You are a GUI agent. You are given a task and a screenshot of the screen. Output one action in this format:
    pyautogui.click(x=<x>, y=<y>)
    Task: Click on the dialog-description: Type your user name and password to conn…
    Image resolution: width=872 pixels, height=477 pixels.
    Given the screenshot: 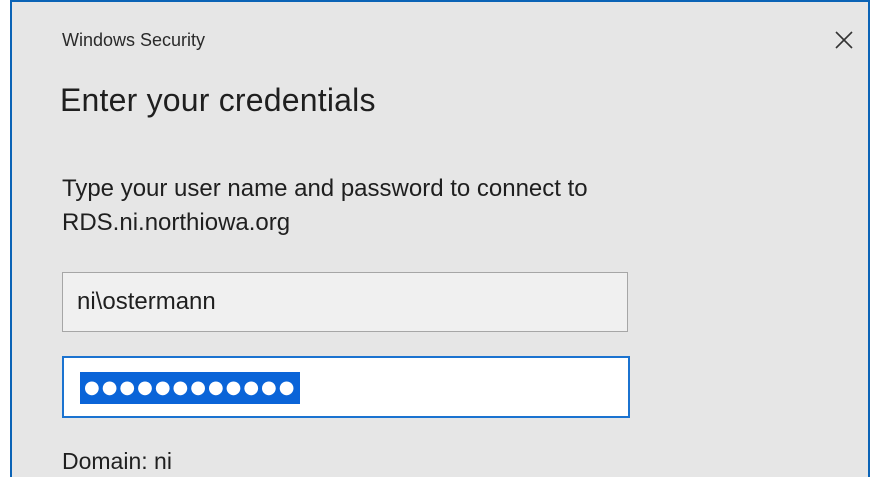 What is the action you would take?
    pyautogui.click(x=432, y=206)
    